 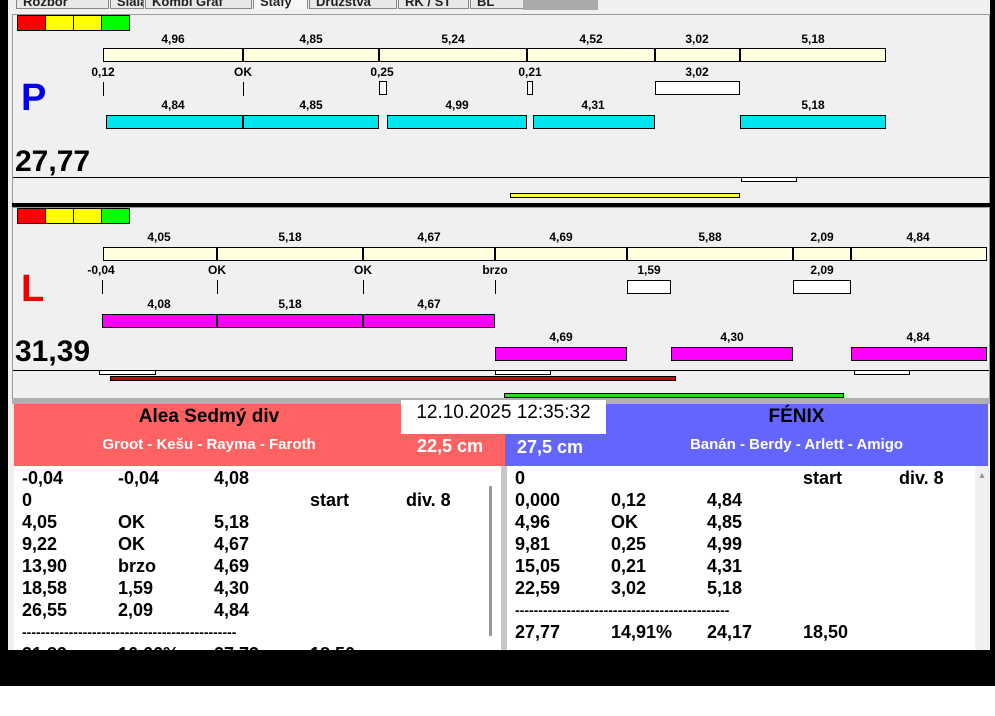 What do you see at coordinates (741, 567) in the screenshot?
I see `table-row: 15,05 0,21 4,31` at bounding box center [741, 567].